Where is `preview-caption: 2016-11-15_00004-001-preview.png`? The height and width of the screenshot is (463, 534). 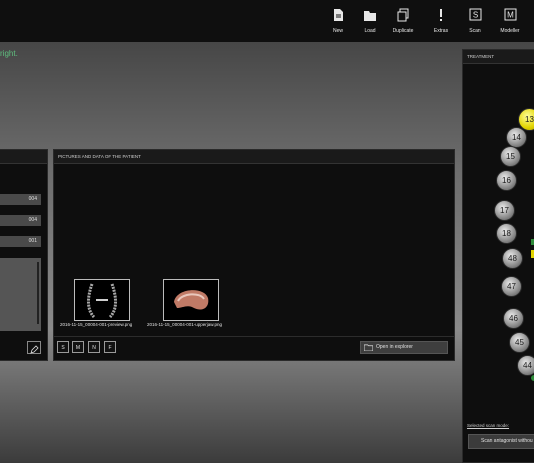 preview-caption: 2016-11-15_00004-001-preview.png is located at coordinates (96, 324).